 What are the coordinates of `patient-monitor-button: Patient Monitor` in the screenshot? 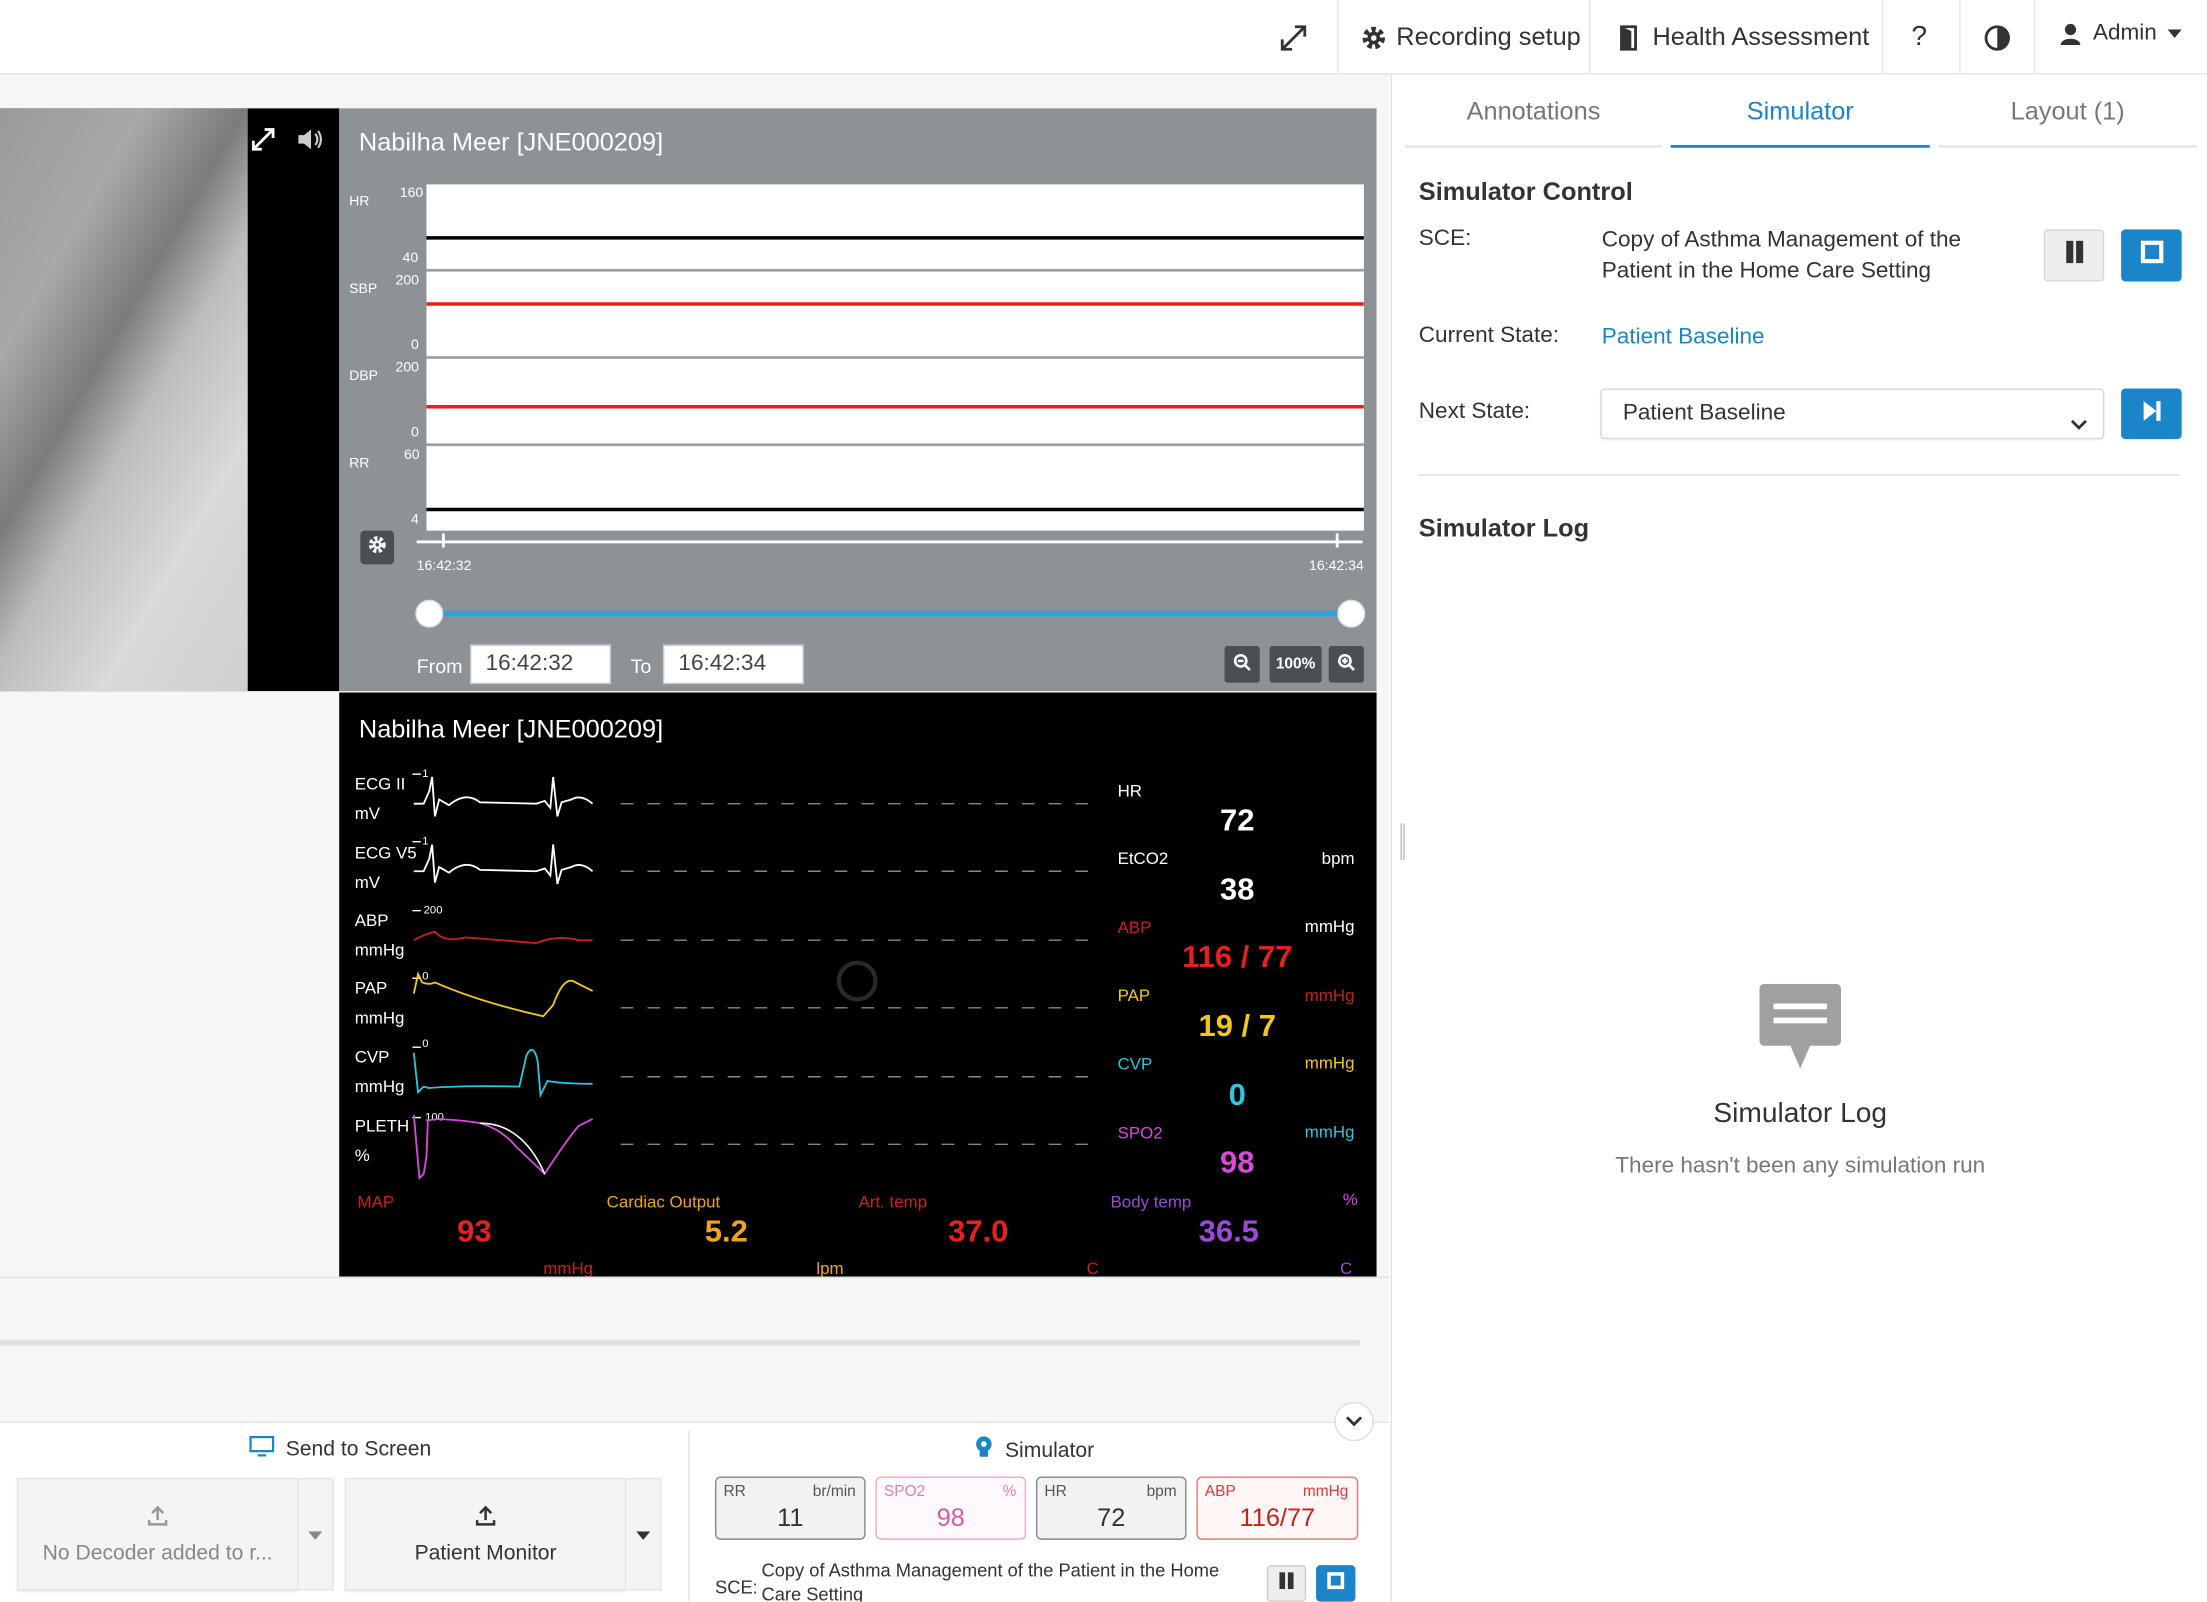 It's located at (485, 1534).